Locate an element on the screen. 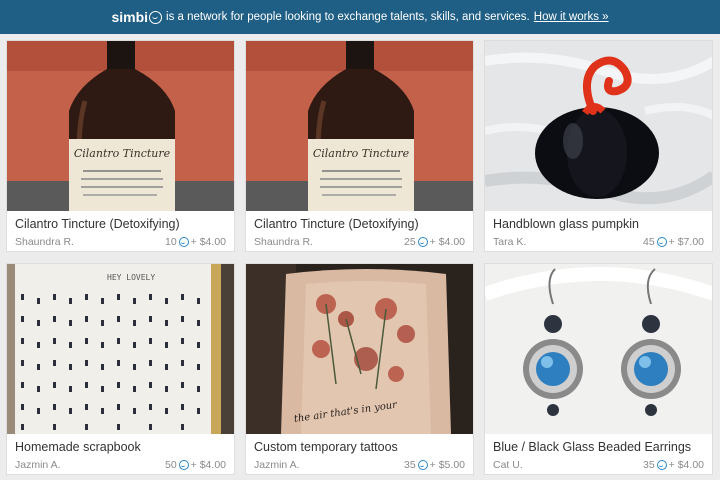 The image size is (720, 480). listing-price: 35 + $5.00 is located at coordinates (434, 465).